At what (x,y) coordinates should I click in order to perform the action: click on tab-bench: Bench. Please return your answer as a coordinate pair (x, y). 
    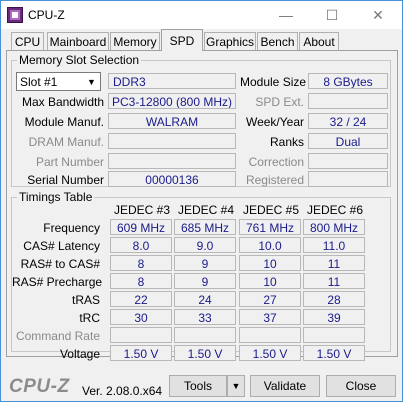
    Looking at the image, I should click on (277, 41).